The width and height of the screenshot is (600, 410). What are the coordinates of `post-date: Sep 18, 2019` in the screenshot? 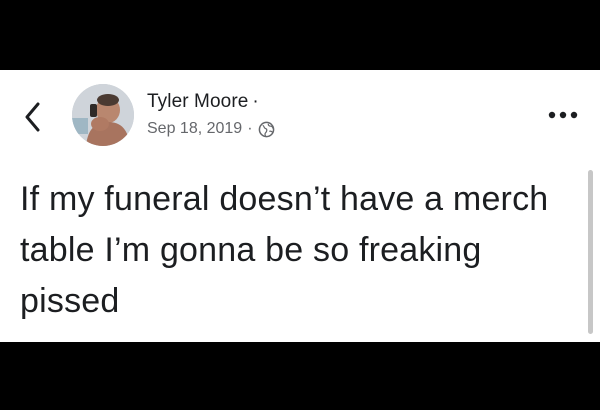 It's located at (194, 129).